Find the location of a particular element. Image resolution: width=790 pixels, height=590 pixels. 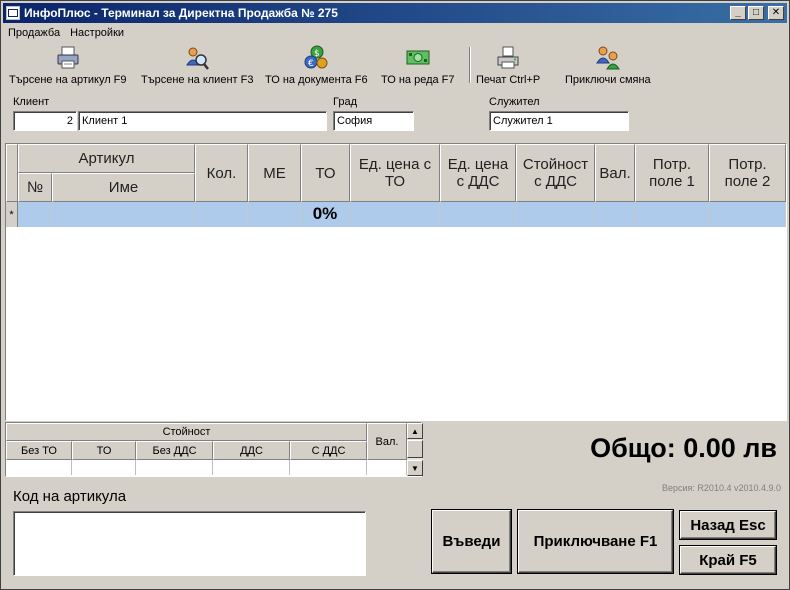

employee-field: Служител 1 is located at coordinates (559, 121).